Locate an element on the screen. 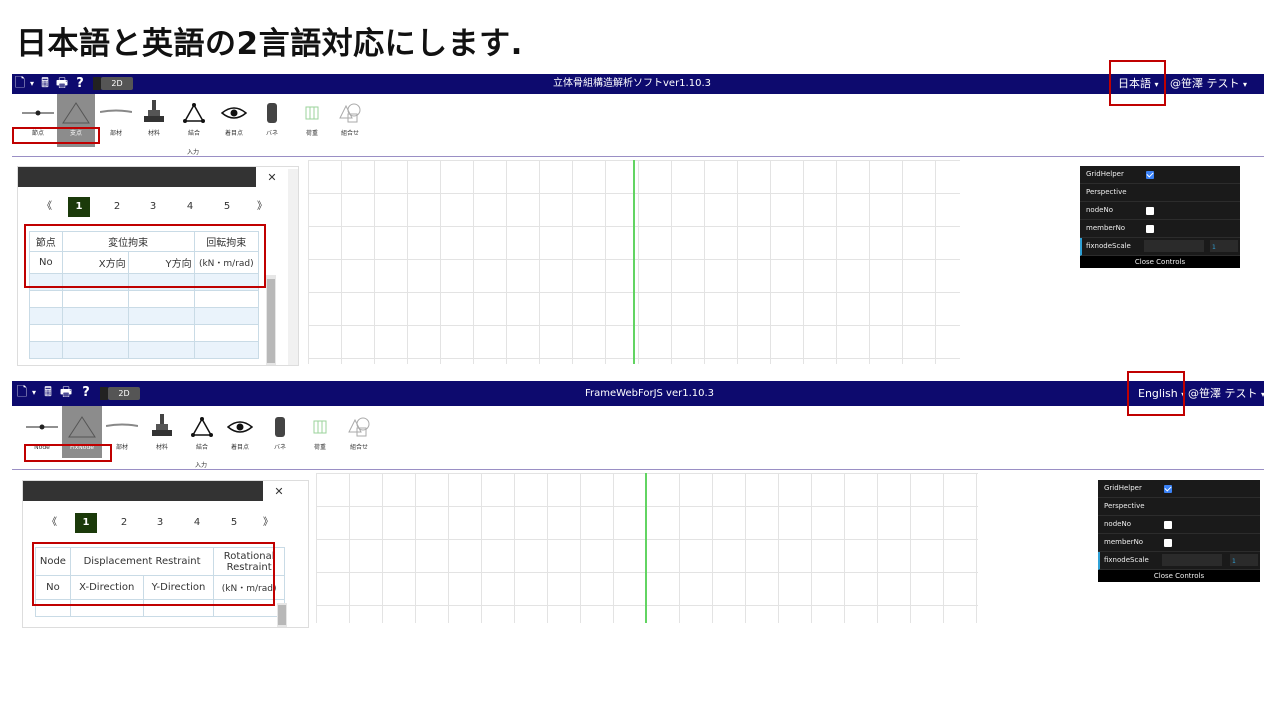 Image resolution: width=1280 pixels, height=720 pixels. highlight-table-top is located at coordinates (145, 256).